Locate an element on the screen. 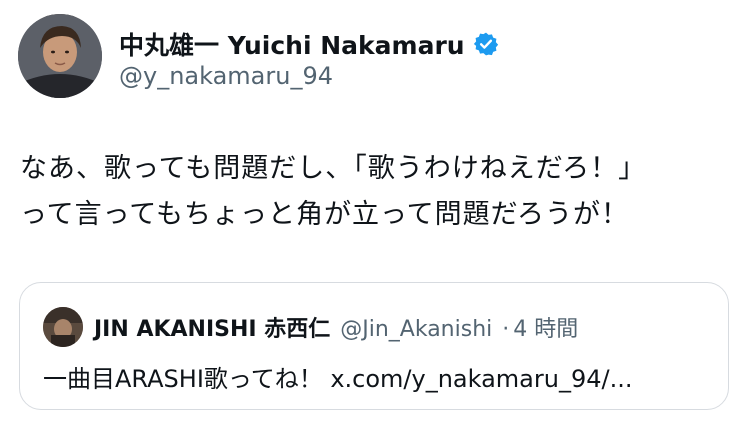  quoted-display-name: JIN AKANISHI 赤西仁 is located at coordinates (212, 329).